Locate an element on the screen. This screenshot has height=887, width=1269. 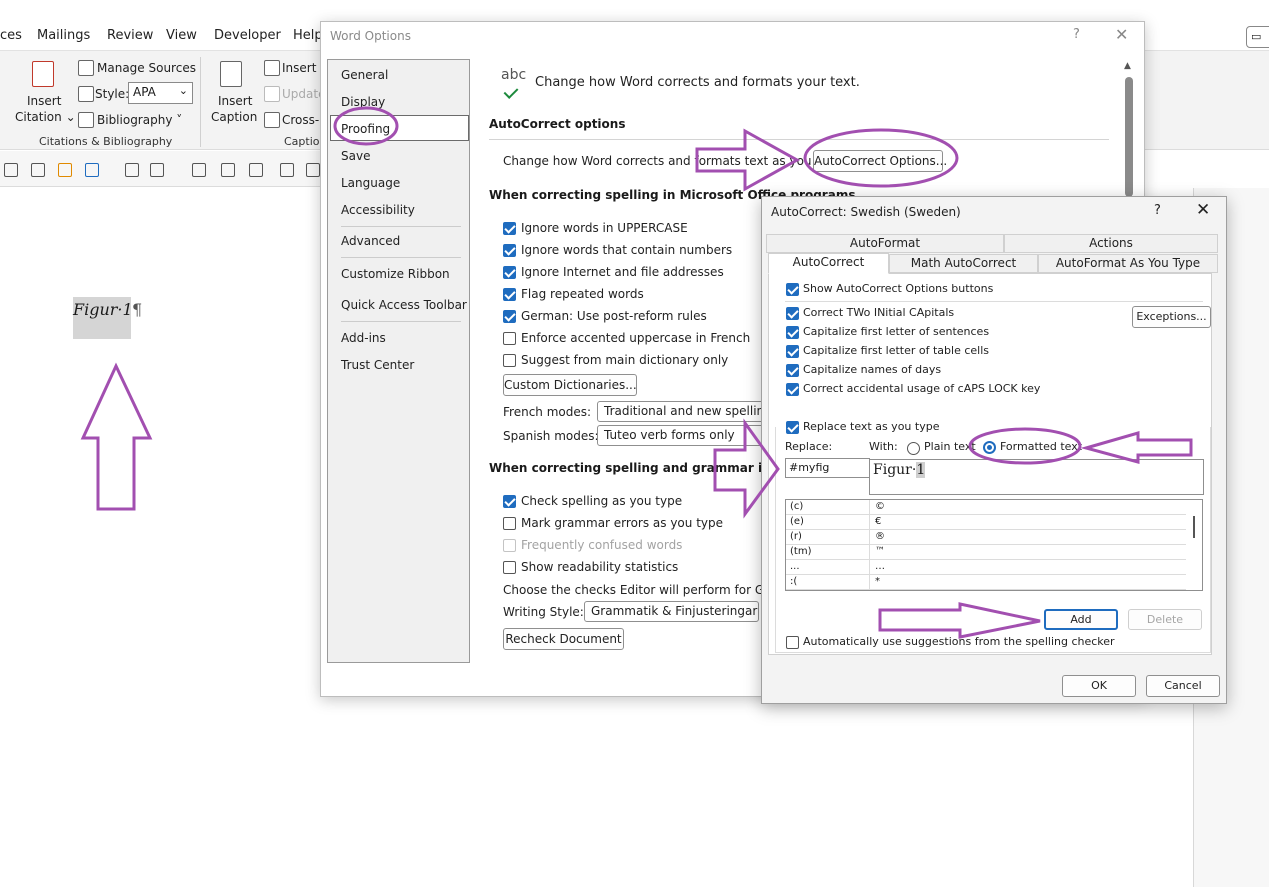
german-reform-checkbox is located at coordinates (509, 316).